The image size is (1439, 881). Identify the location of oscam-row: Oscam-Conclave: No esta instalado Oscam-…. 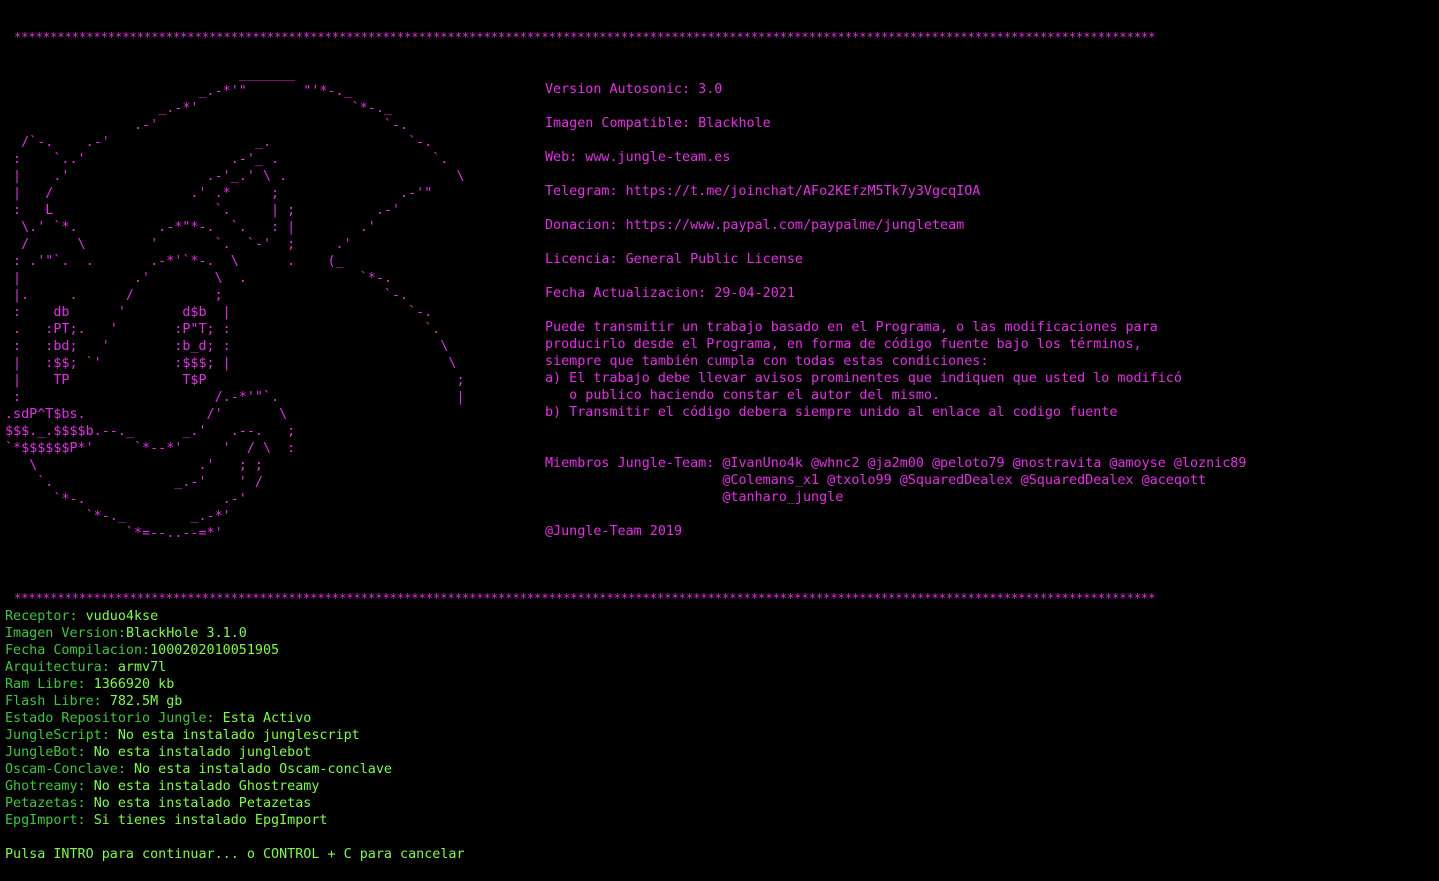
(505, 769).